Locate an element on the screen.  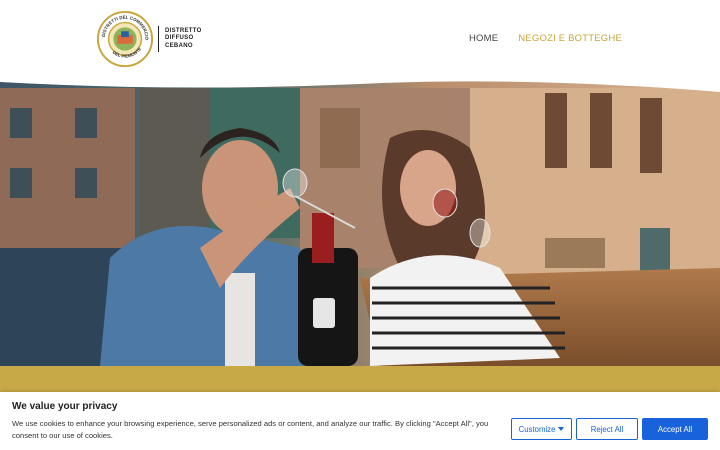
cookie-title: We value your privacy is located at coordinates (65, 406).